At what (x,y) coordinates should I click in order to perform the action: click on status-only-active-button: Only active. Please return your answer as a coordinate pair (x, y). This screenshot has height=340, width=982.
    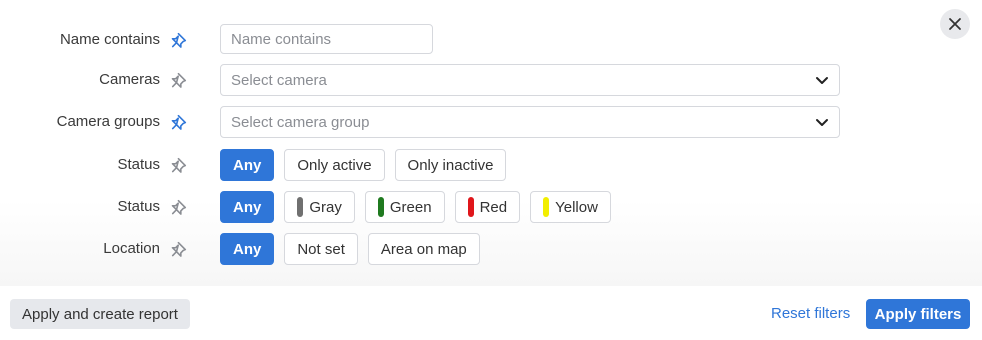
    Looking at the image, I should click on (334, 165).